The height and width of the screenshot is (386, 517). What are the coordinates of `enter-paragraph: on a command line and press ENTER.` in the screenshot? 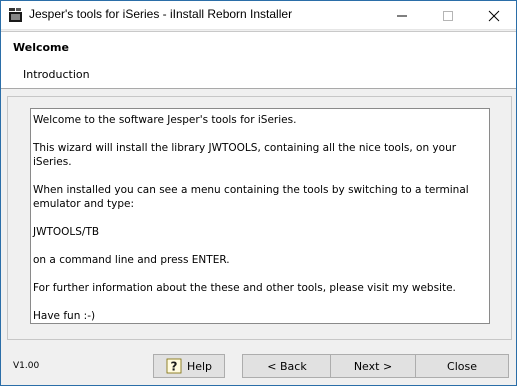 It's located at (131, 260).